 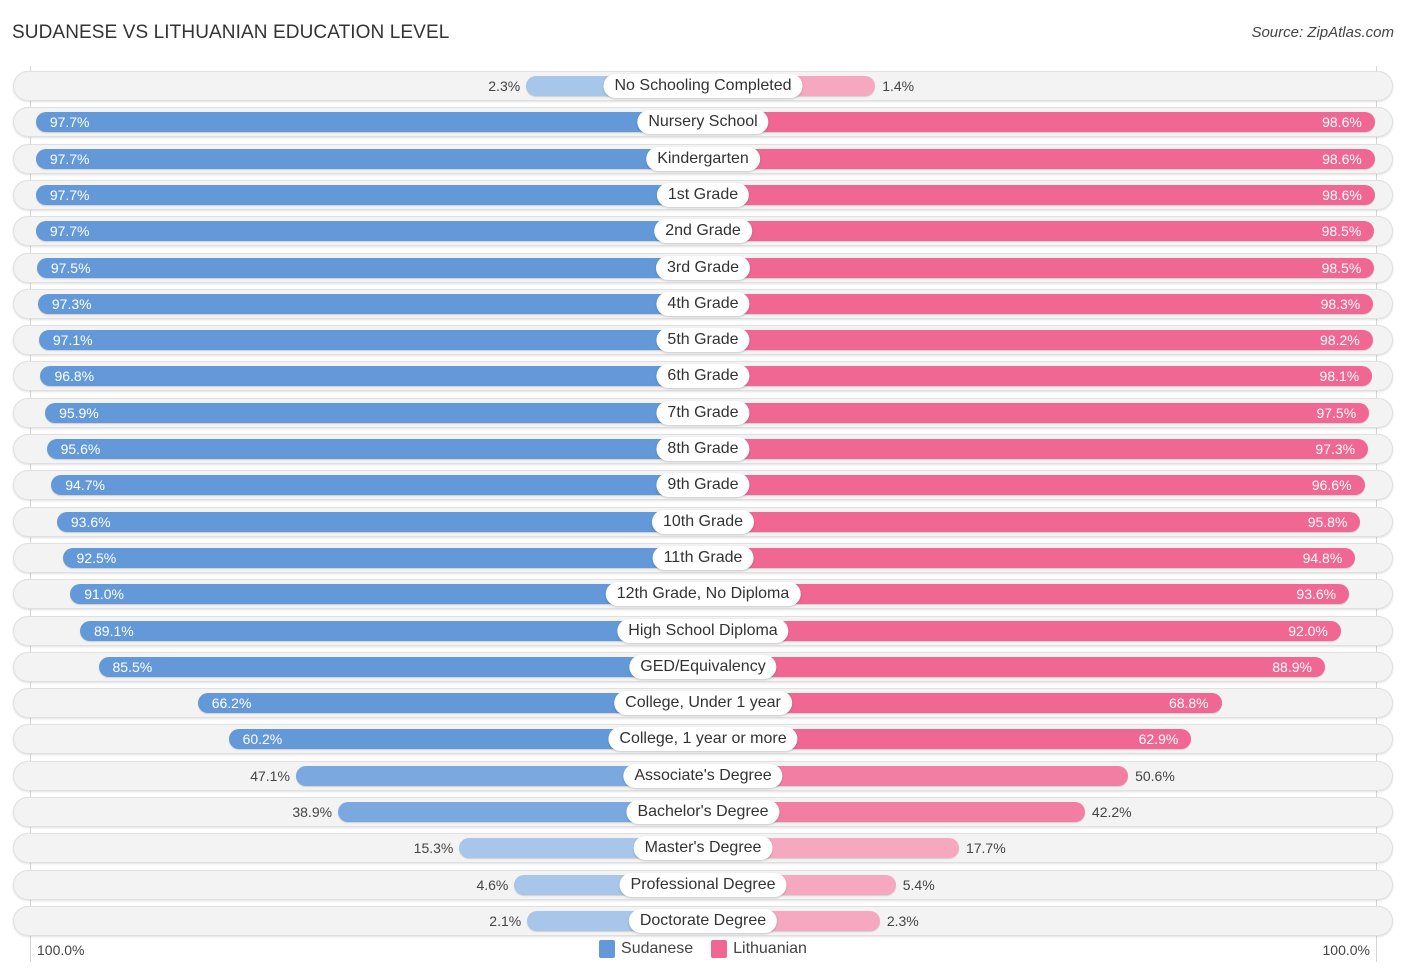 What do you see at coordinates (703, 449) in the screenshot?
I see `category-label: 8th Grade` at bounding box center [703, 449].